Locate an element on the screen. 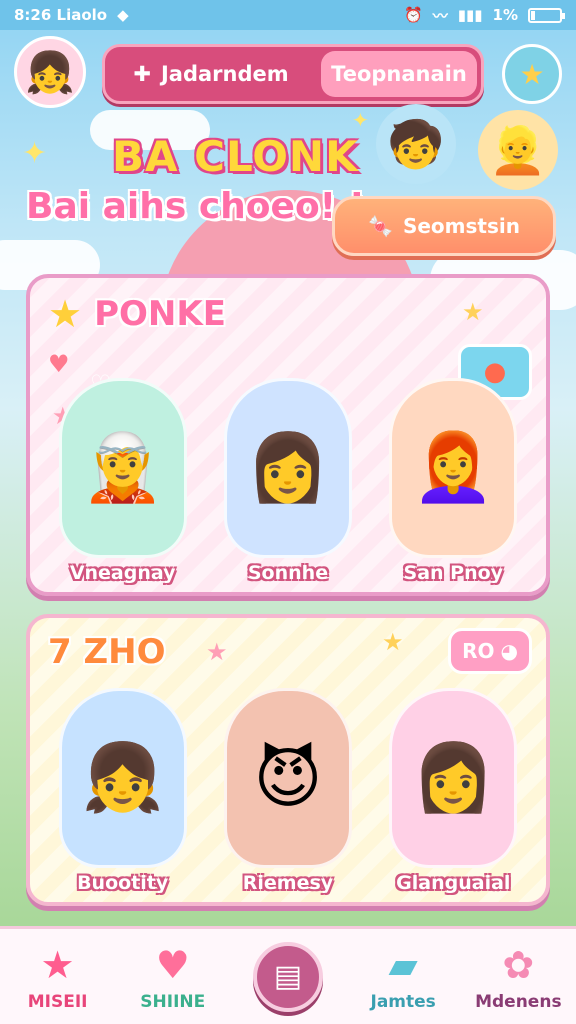 This screenshot has height=1024, width=576. search-button-label: Seomstsin is located at coordinates (461, 226).